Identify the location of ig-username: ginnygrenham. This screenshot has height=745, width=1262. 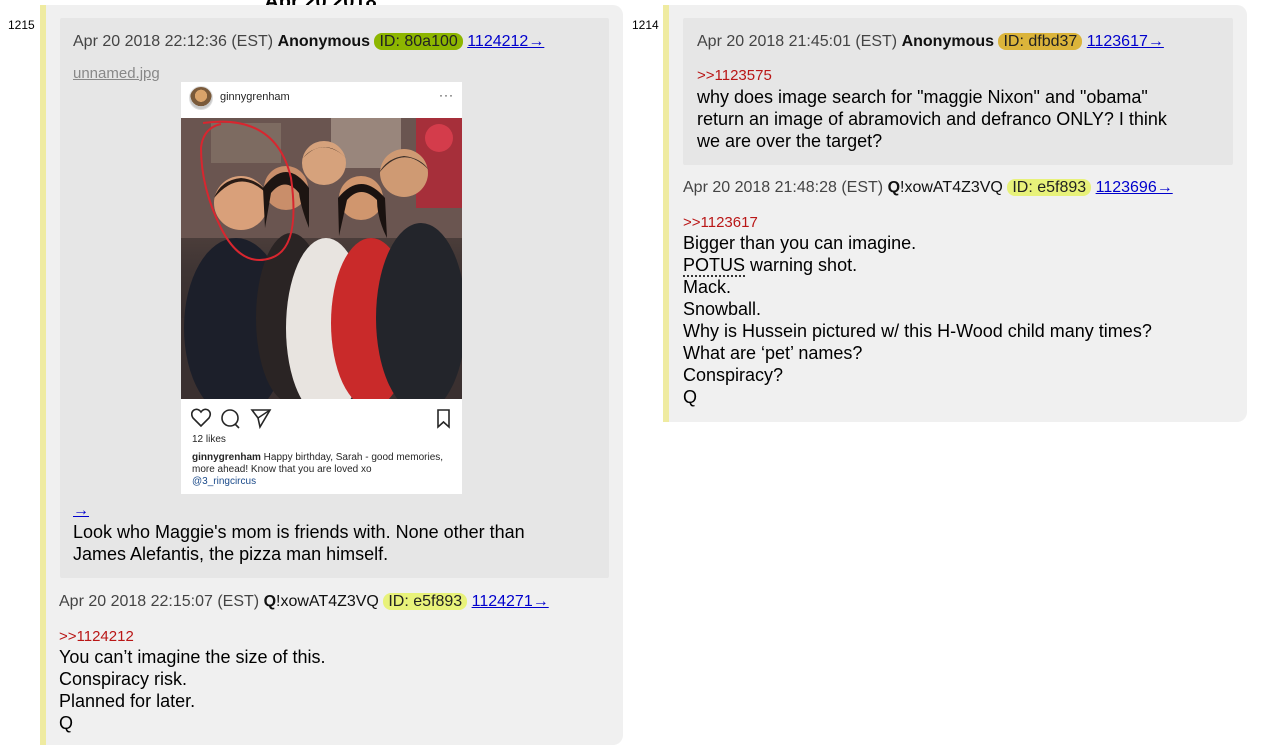
(255, 97).